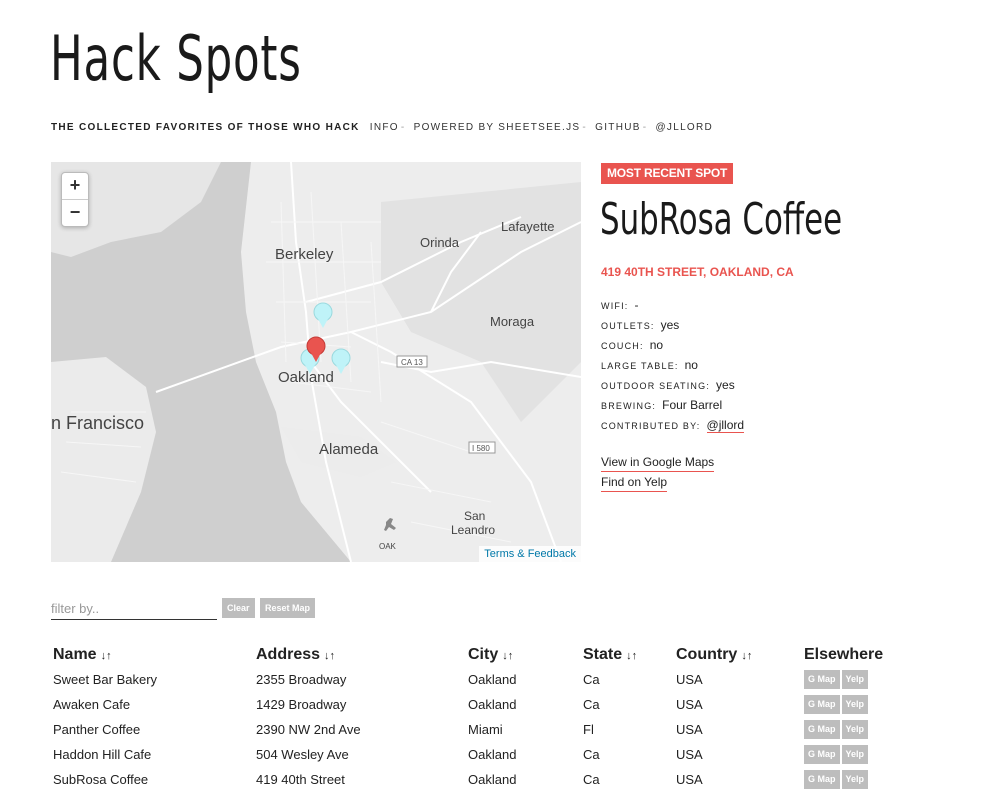 Image resolution: width=987 pixels, height=812 pixels. Describe the element at coordinates (481, 448) in the screenshot. I see `map-shield-i580: I 580` at that location.